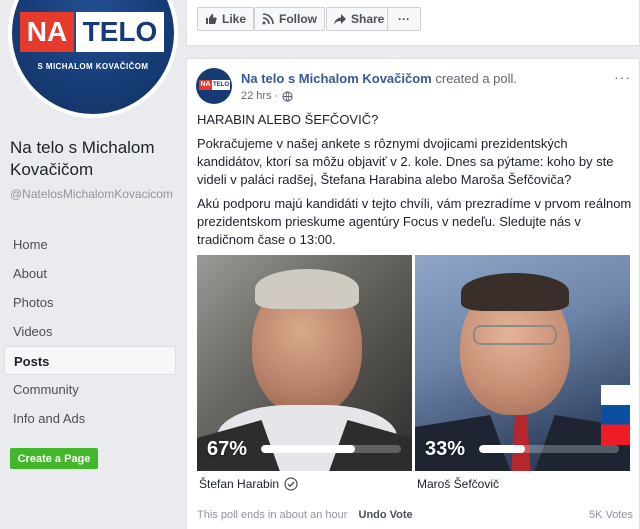 This screenshot has width=640, height=529. I want to click on more-actions-button: ···, so click(404, 19).